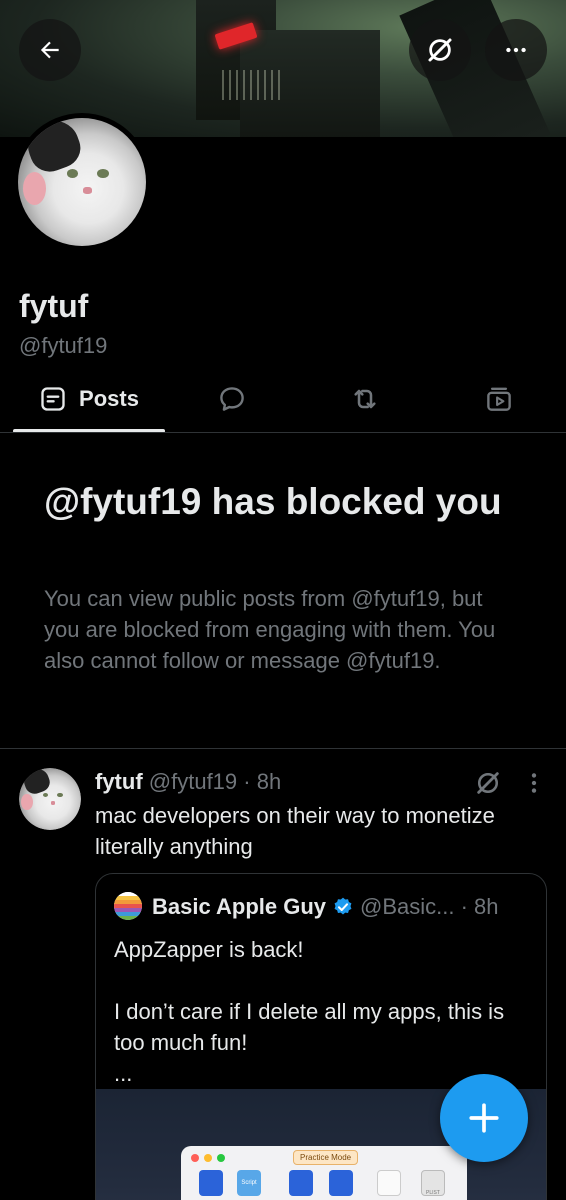 The width and height of the screenshot is (566, 1200). I want to click on tab-posts: Posts, so click(89, 399).